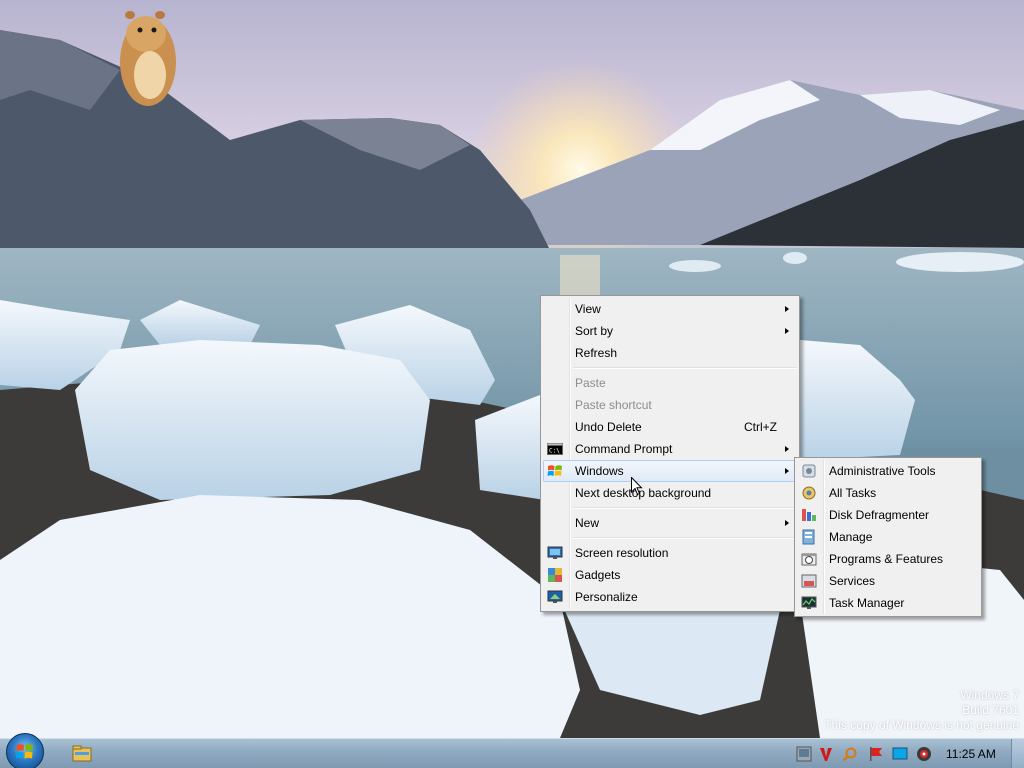 The image size is (1024, 768). I want to click on windows-explorer-icon, so click(82, 753).